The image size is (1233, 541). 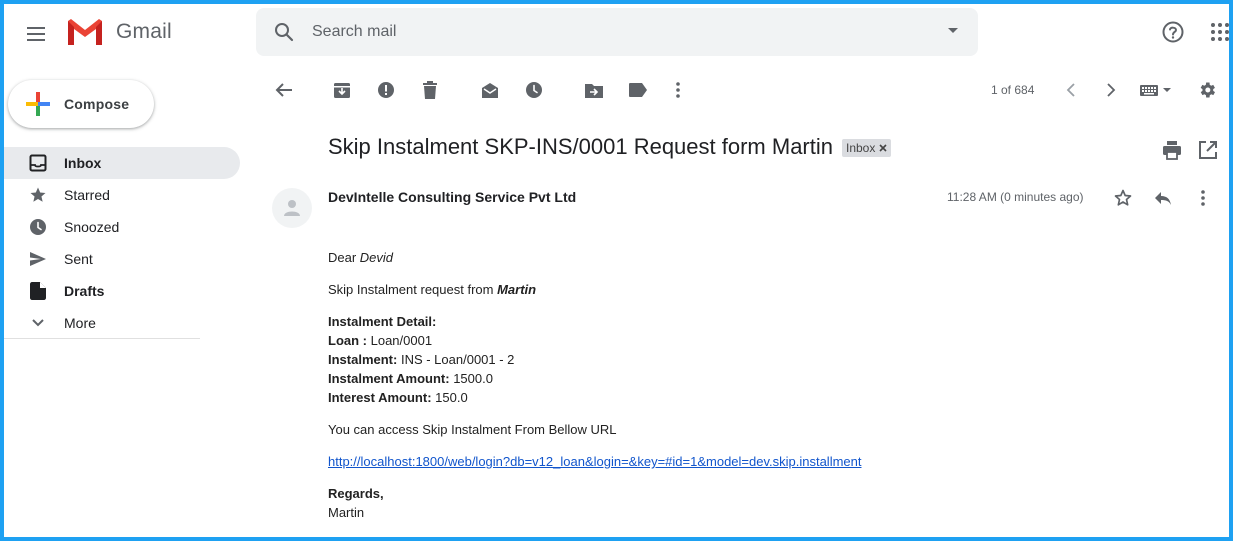 What do you see at coordinates (38, 104) in the screenshot?
I see `plus-icon` at bounding box center [38, 104].